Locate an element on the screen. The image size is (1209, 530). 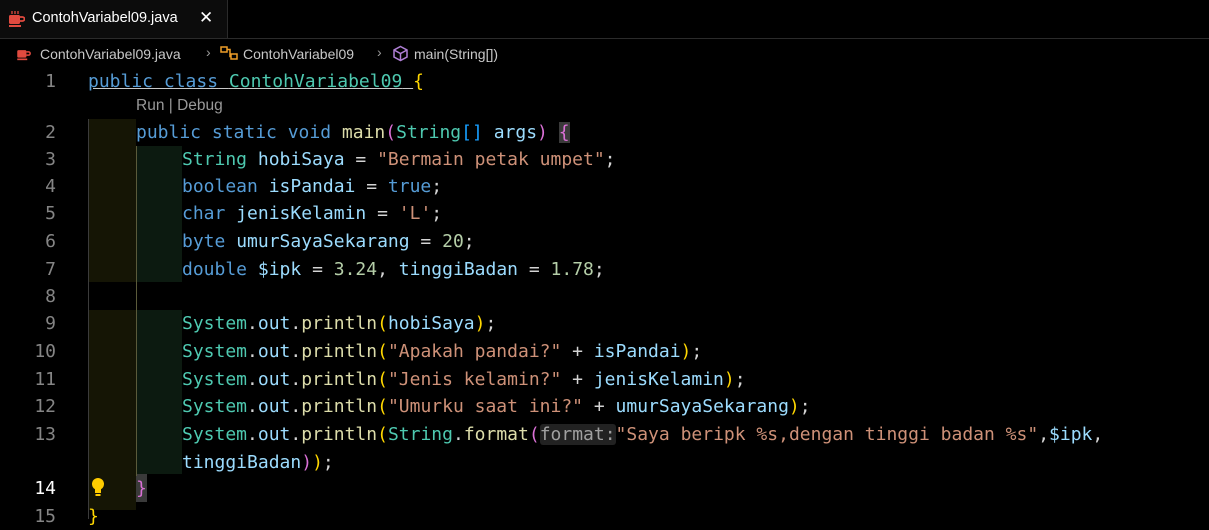
code-line: tinggiBadan)); is located at coordinates (258, 462).